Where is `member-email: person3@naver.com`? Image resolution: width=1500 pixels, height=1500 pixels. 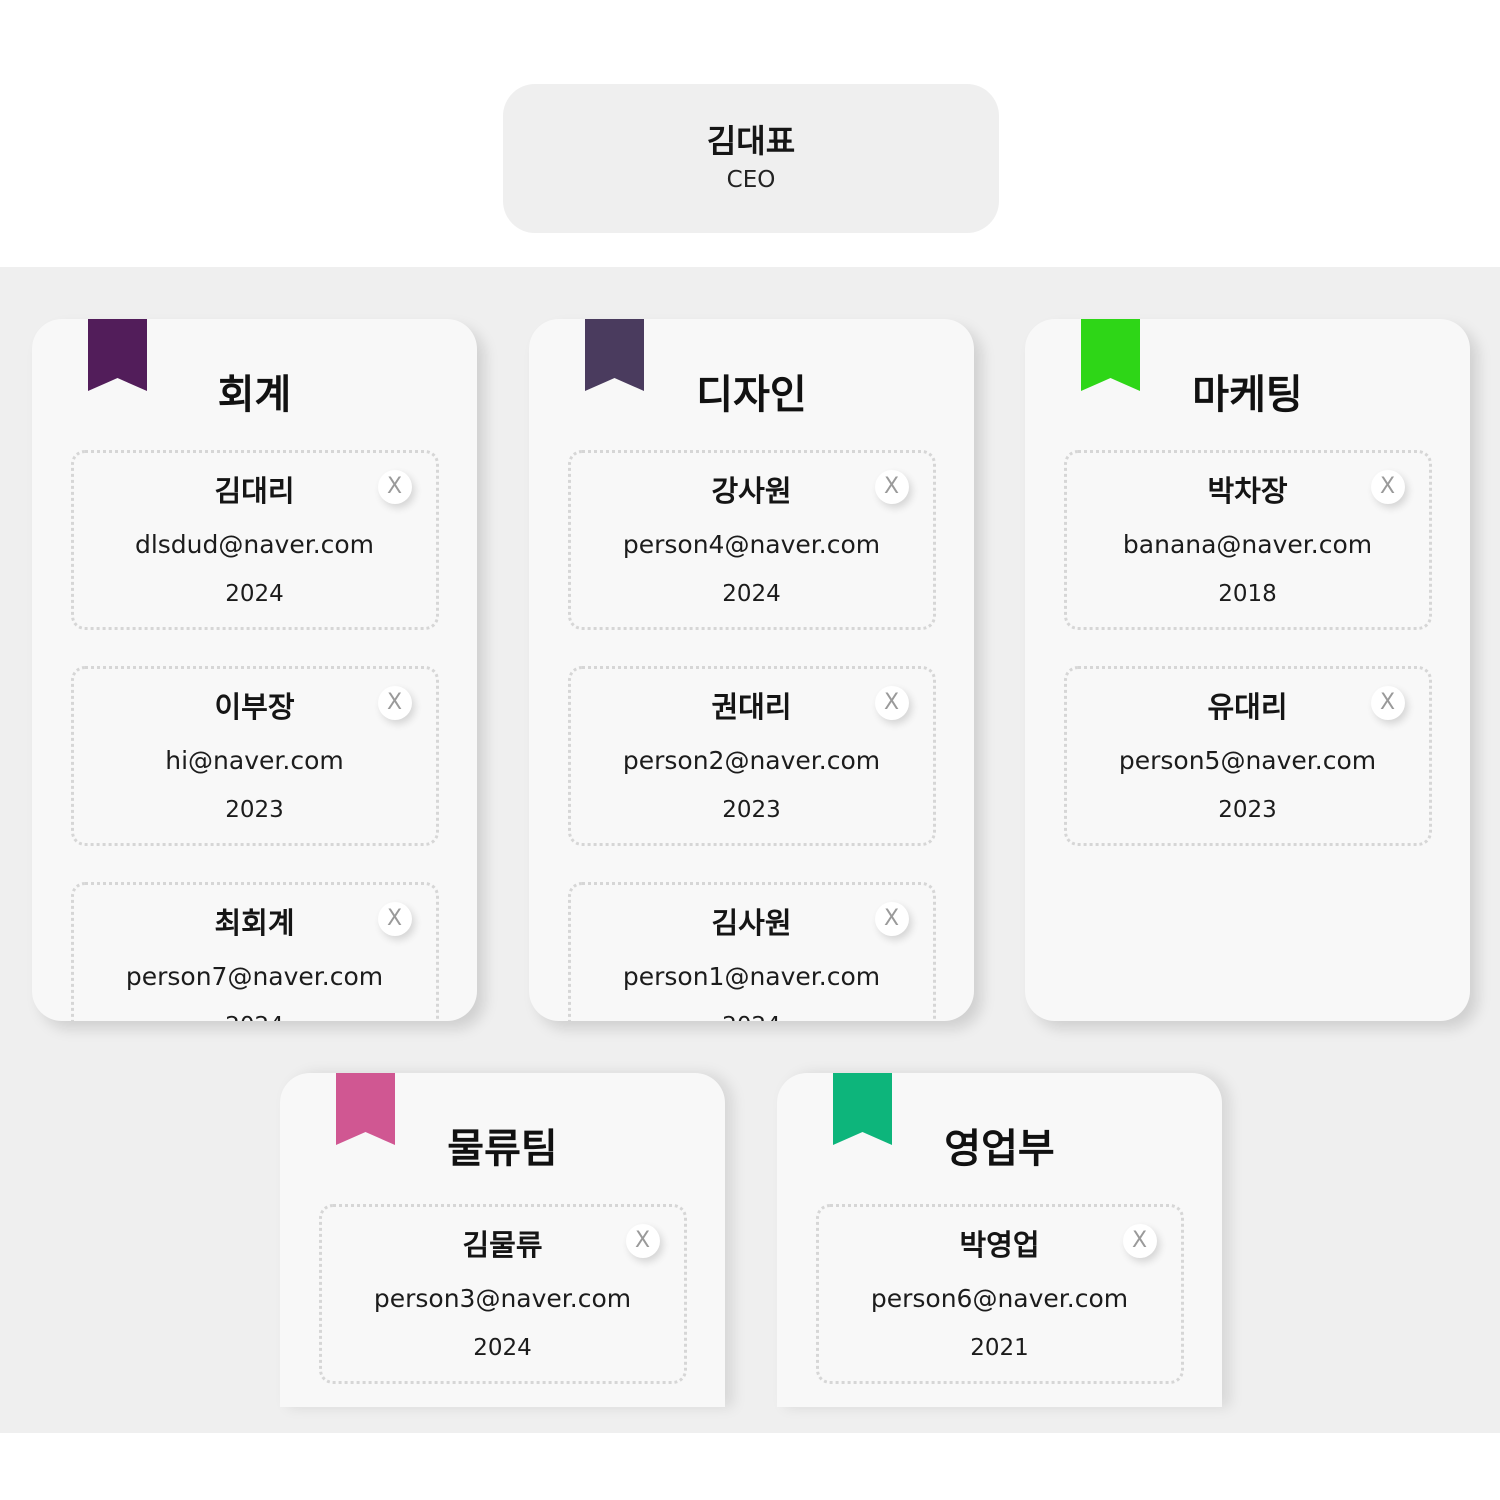 member-email: person3@naver.com is located at coordinates (502, 1298).